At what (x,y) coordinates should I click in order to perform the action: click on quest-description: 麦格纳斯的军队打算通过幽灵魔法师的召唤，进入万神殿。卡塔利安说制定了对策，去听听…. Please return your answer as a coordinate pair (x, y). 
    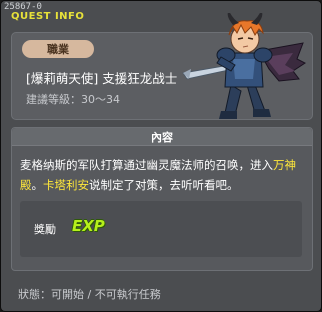
    Looking at the image, I should click on (165, 175).